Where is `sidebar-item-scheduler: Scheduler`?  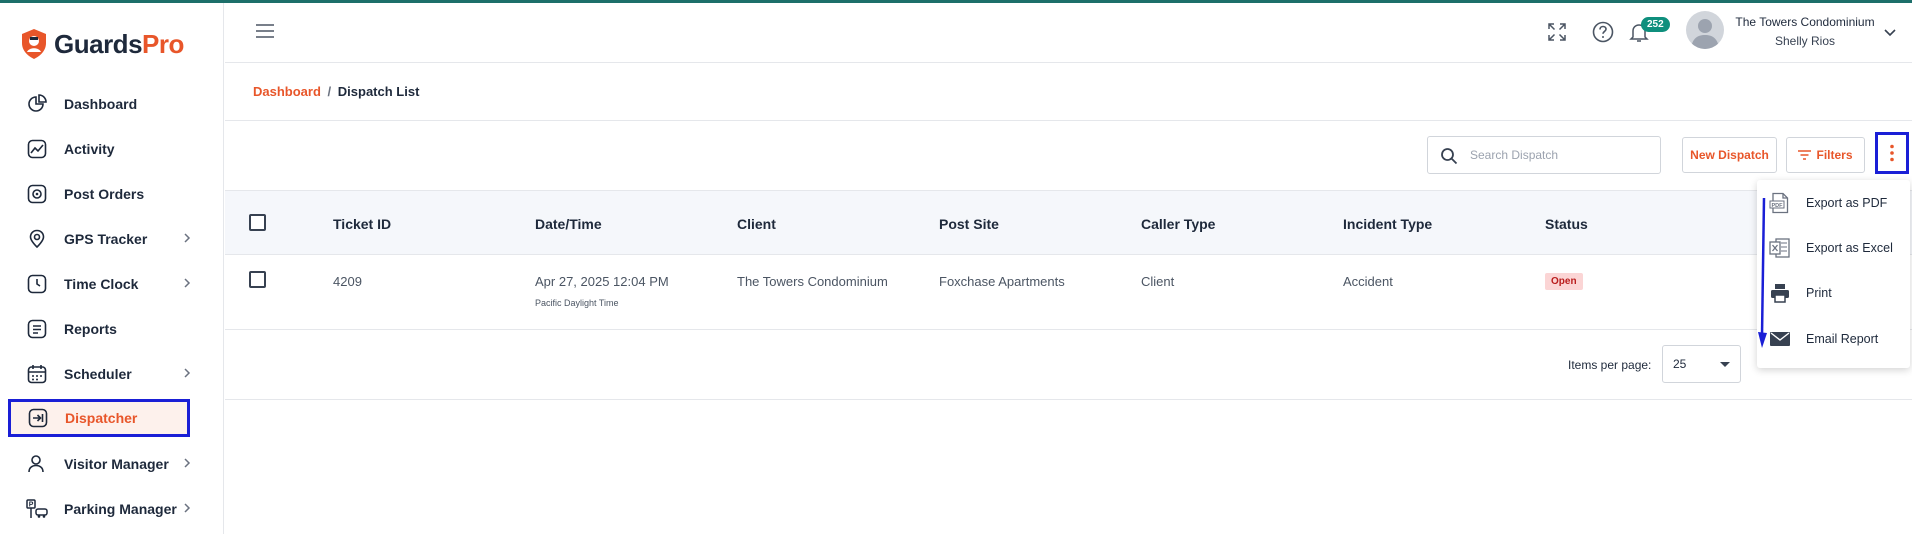 sidebar-item-scheduler: Scheduler is located at coordinates (112, 373).